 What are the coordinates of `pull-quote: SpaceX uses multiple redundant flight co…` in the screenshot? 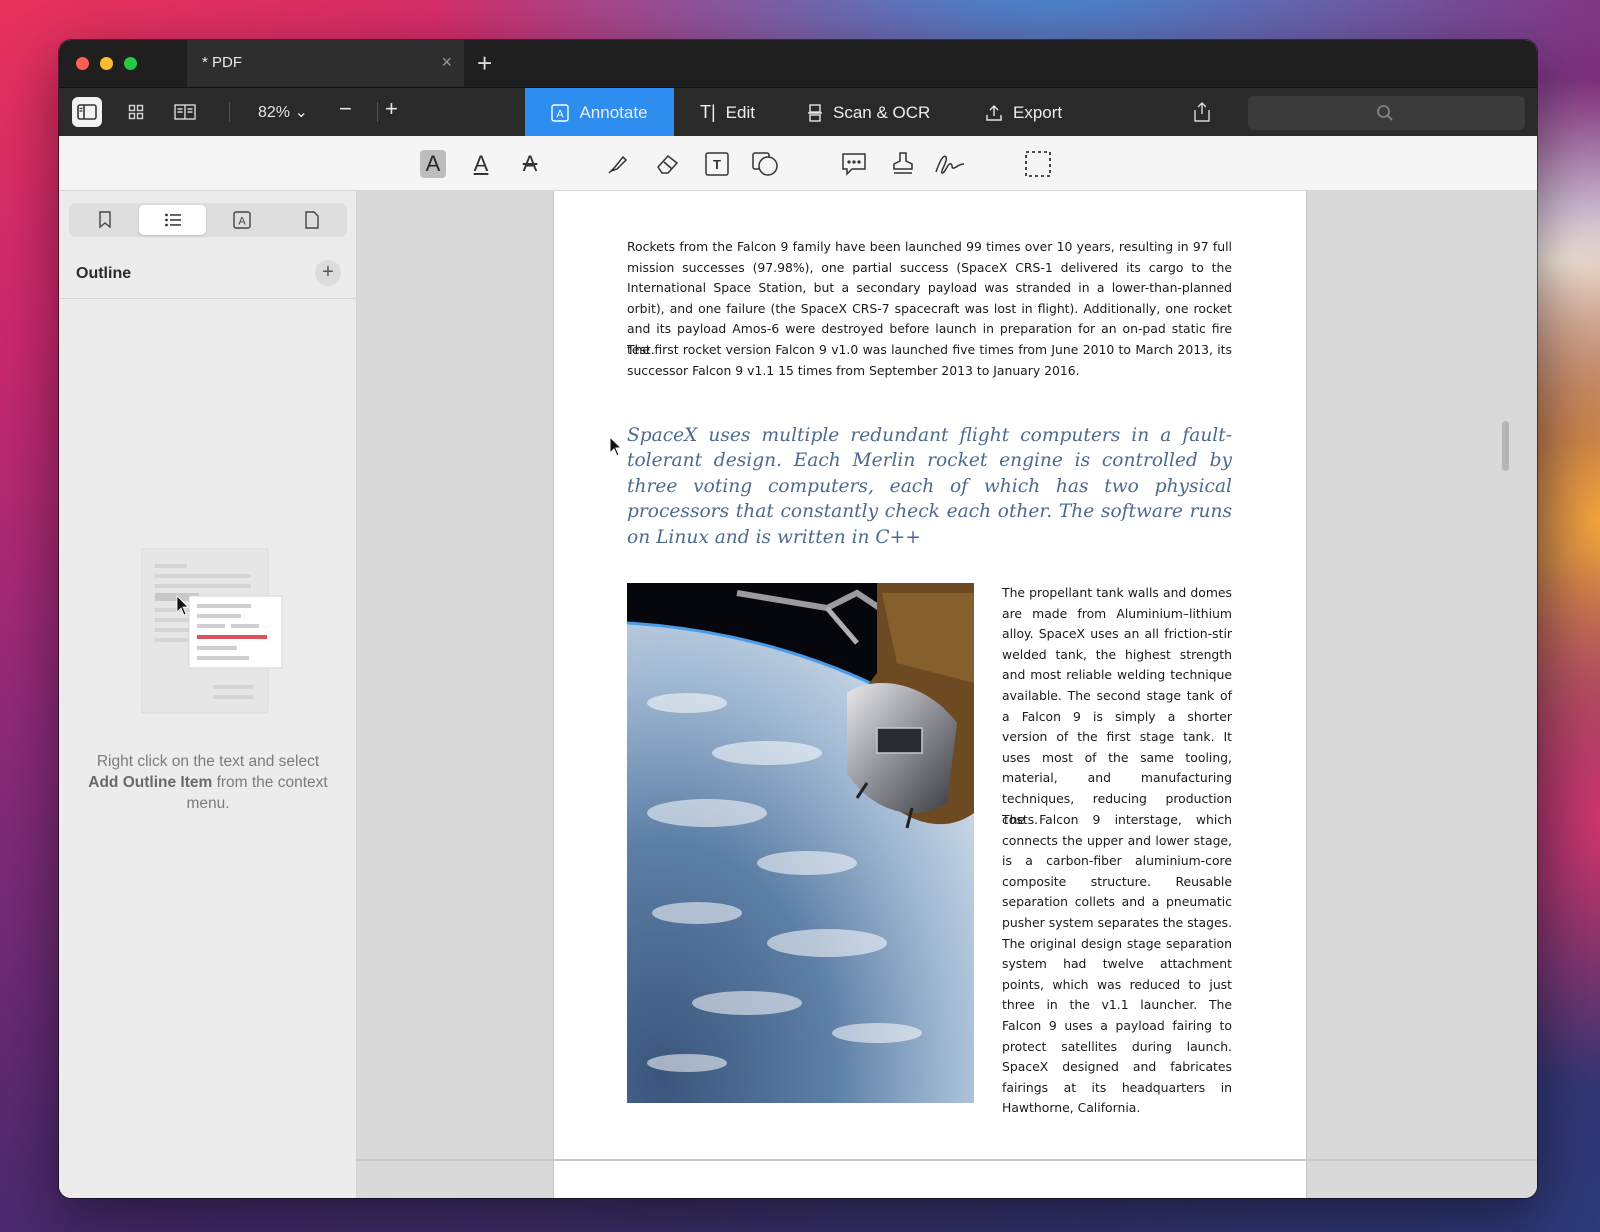 It's located at (929, 486).